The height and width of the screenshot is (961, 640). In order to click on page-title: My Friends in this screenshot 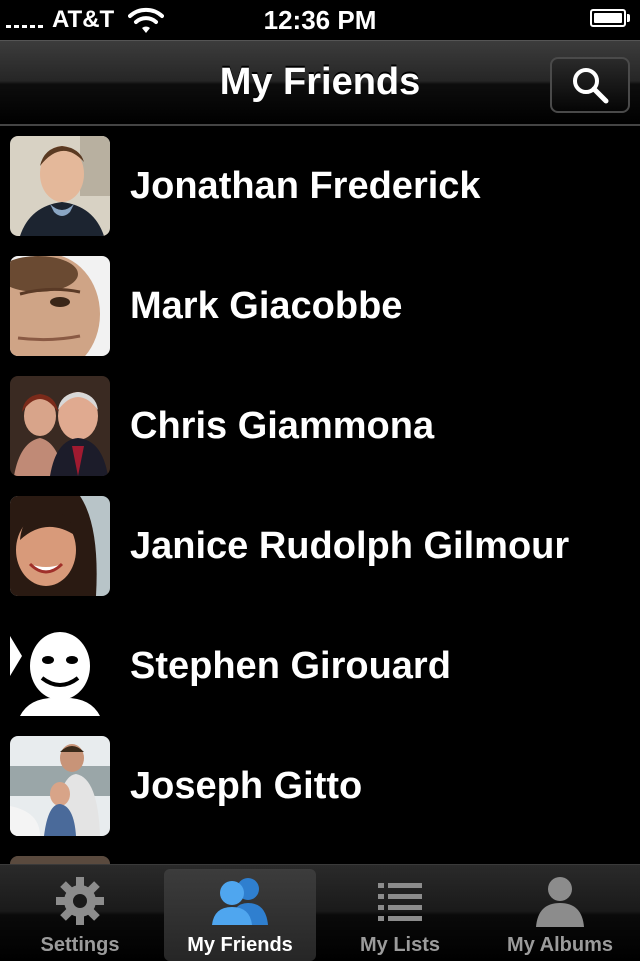, I will do `click(320, 82)`.